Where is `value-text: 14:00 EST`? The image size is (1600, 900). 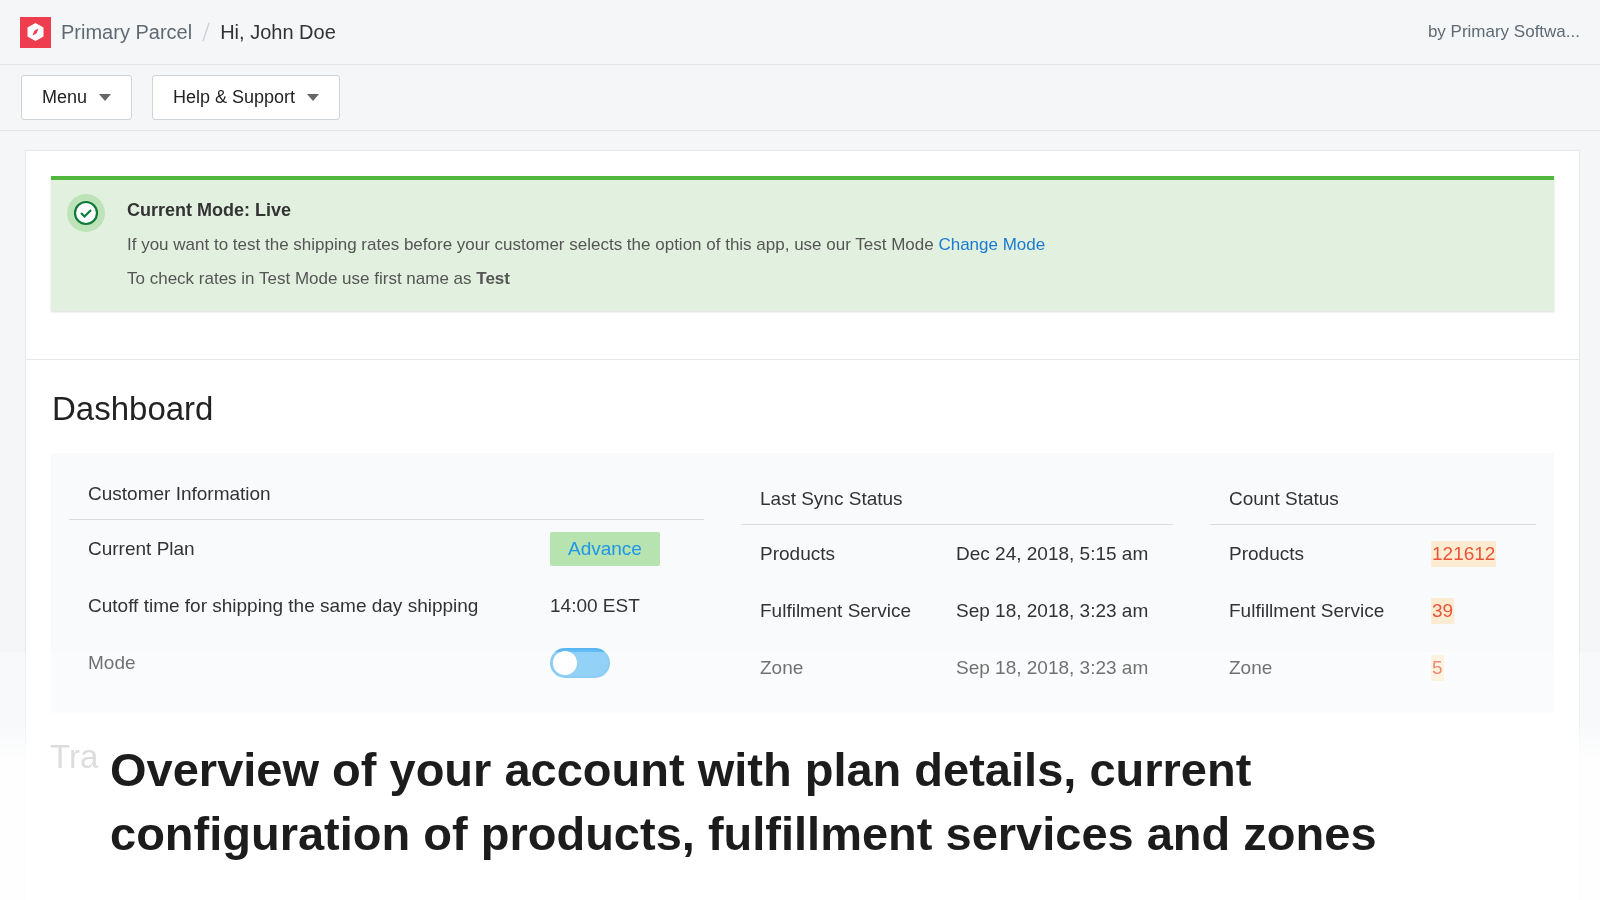 value-text: 14:00 EST is located at coordinates (595, 605).